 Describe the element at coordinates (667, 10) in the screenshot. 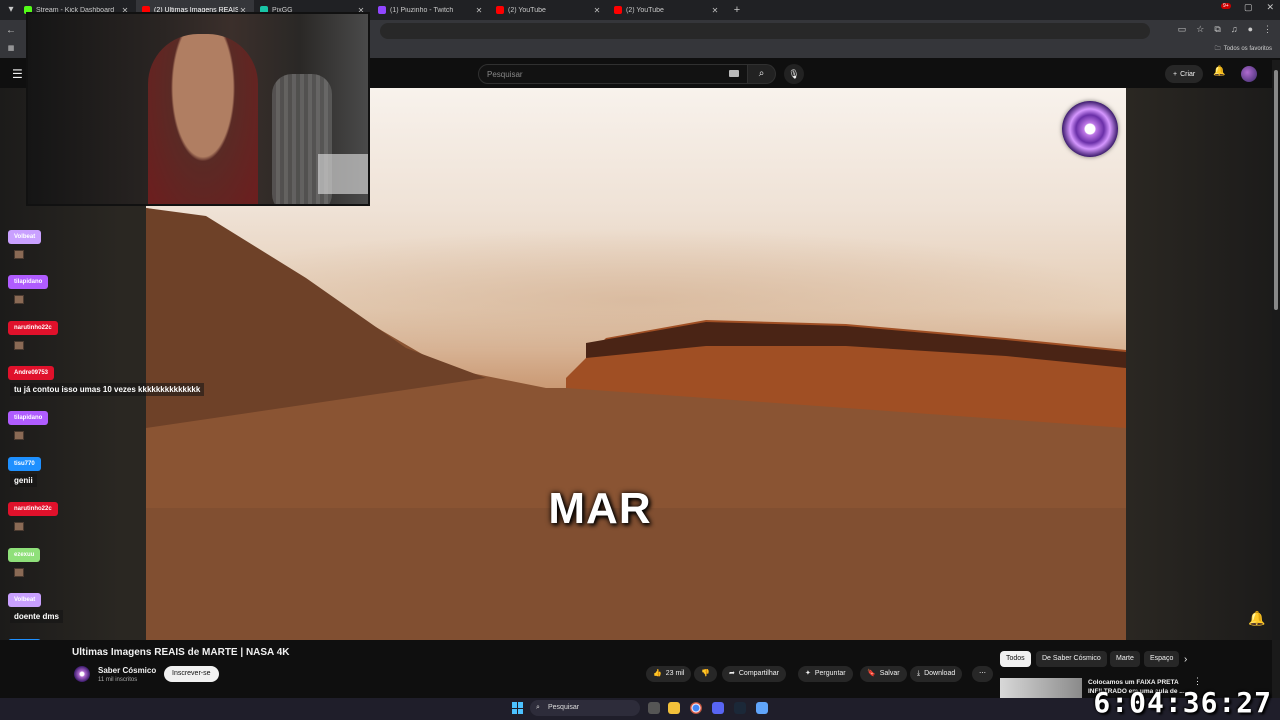

I see `tab-youtube-2: (2) YouTube ✕` at that location.